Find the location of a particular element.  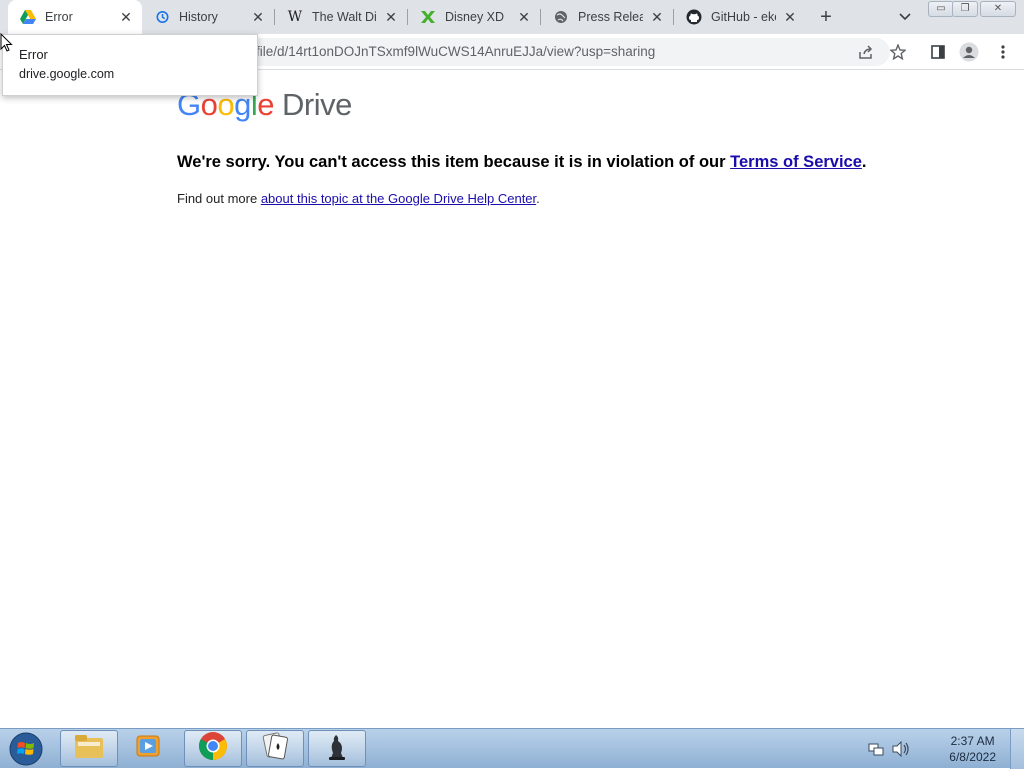

hover-card-url: drive.google.com is located at coordinates (67, 74).